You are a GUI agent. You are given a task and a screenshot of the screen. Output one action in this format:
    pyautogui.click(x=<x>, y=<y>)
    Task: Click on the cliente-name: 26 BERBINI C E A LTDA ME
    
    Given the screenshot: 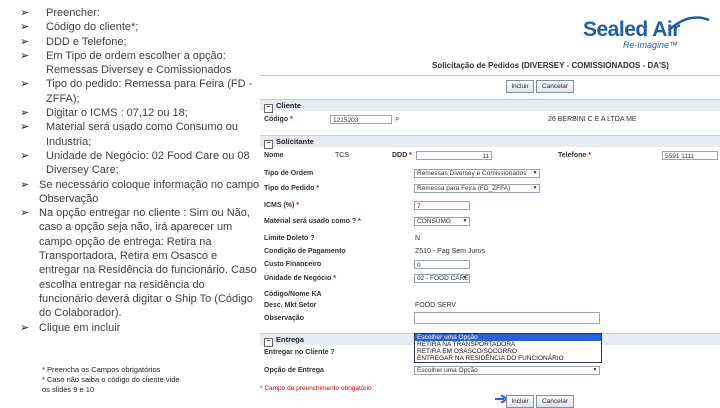 What is the action you would take?
    pyautogui.click(x=592, y=119)
    